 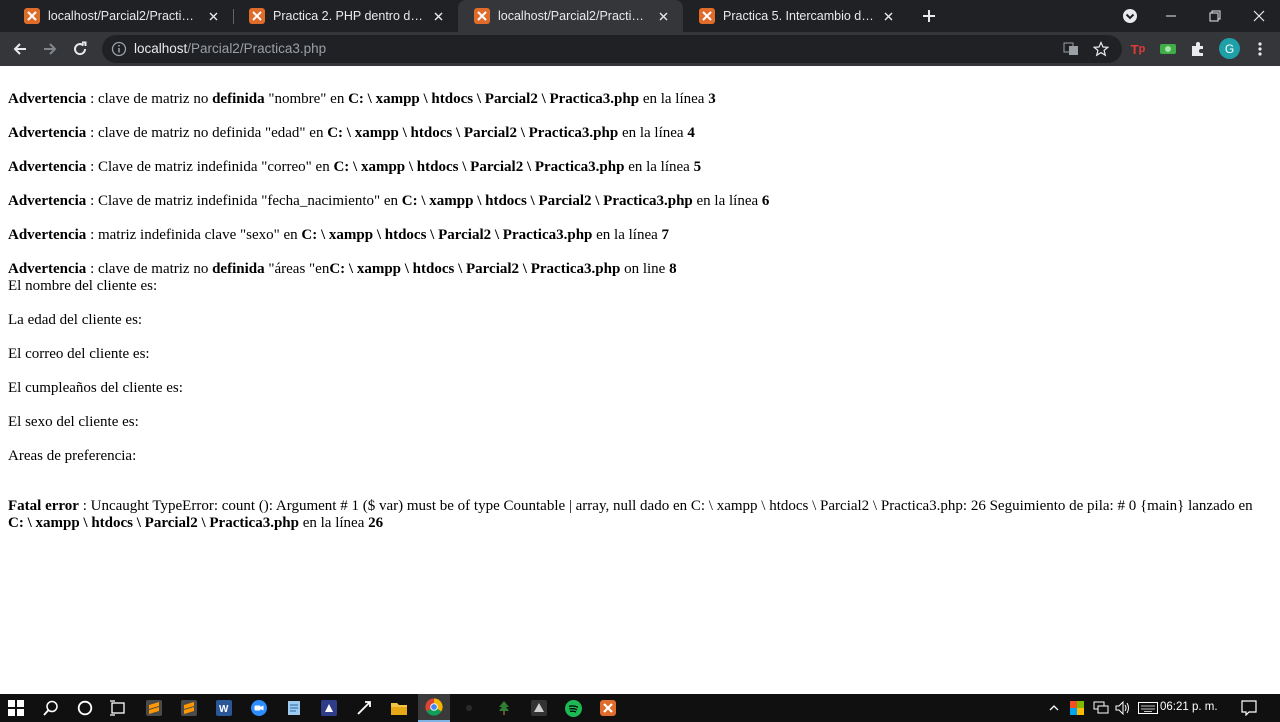 I want to click on minimize-icon, so click(x=1171, y=16).